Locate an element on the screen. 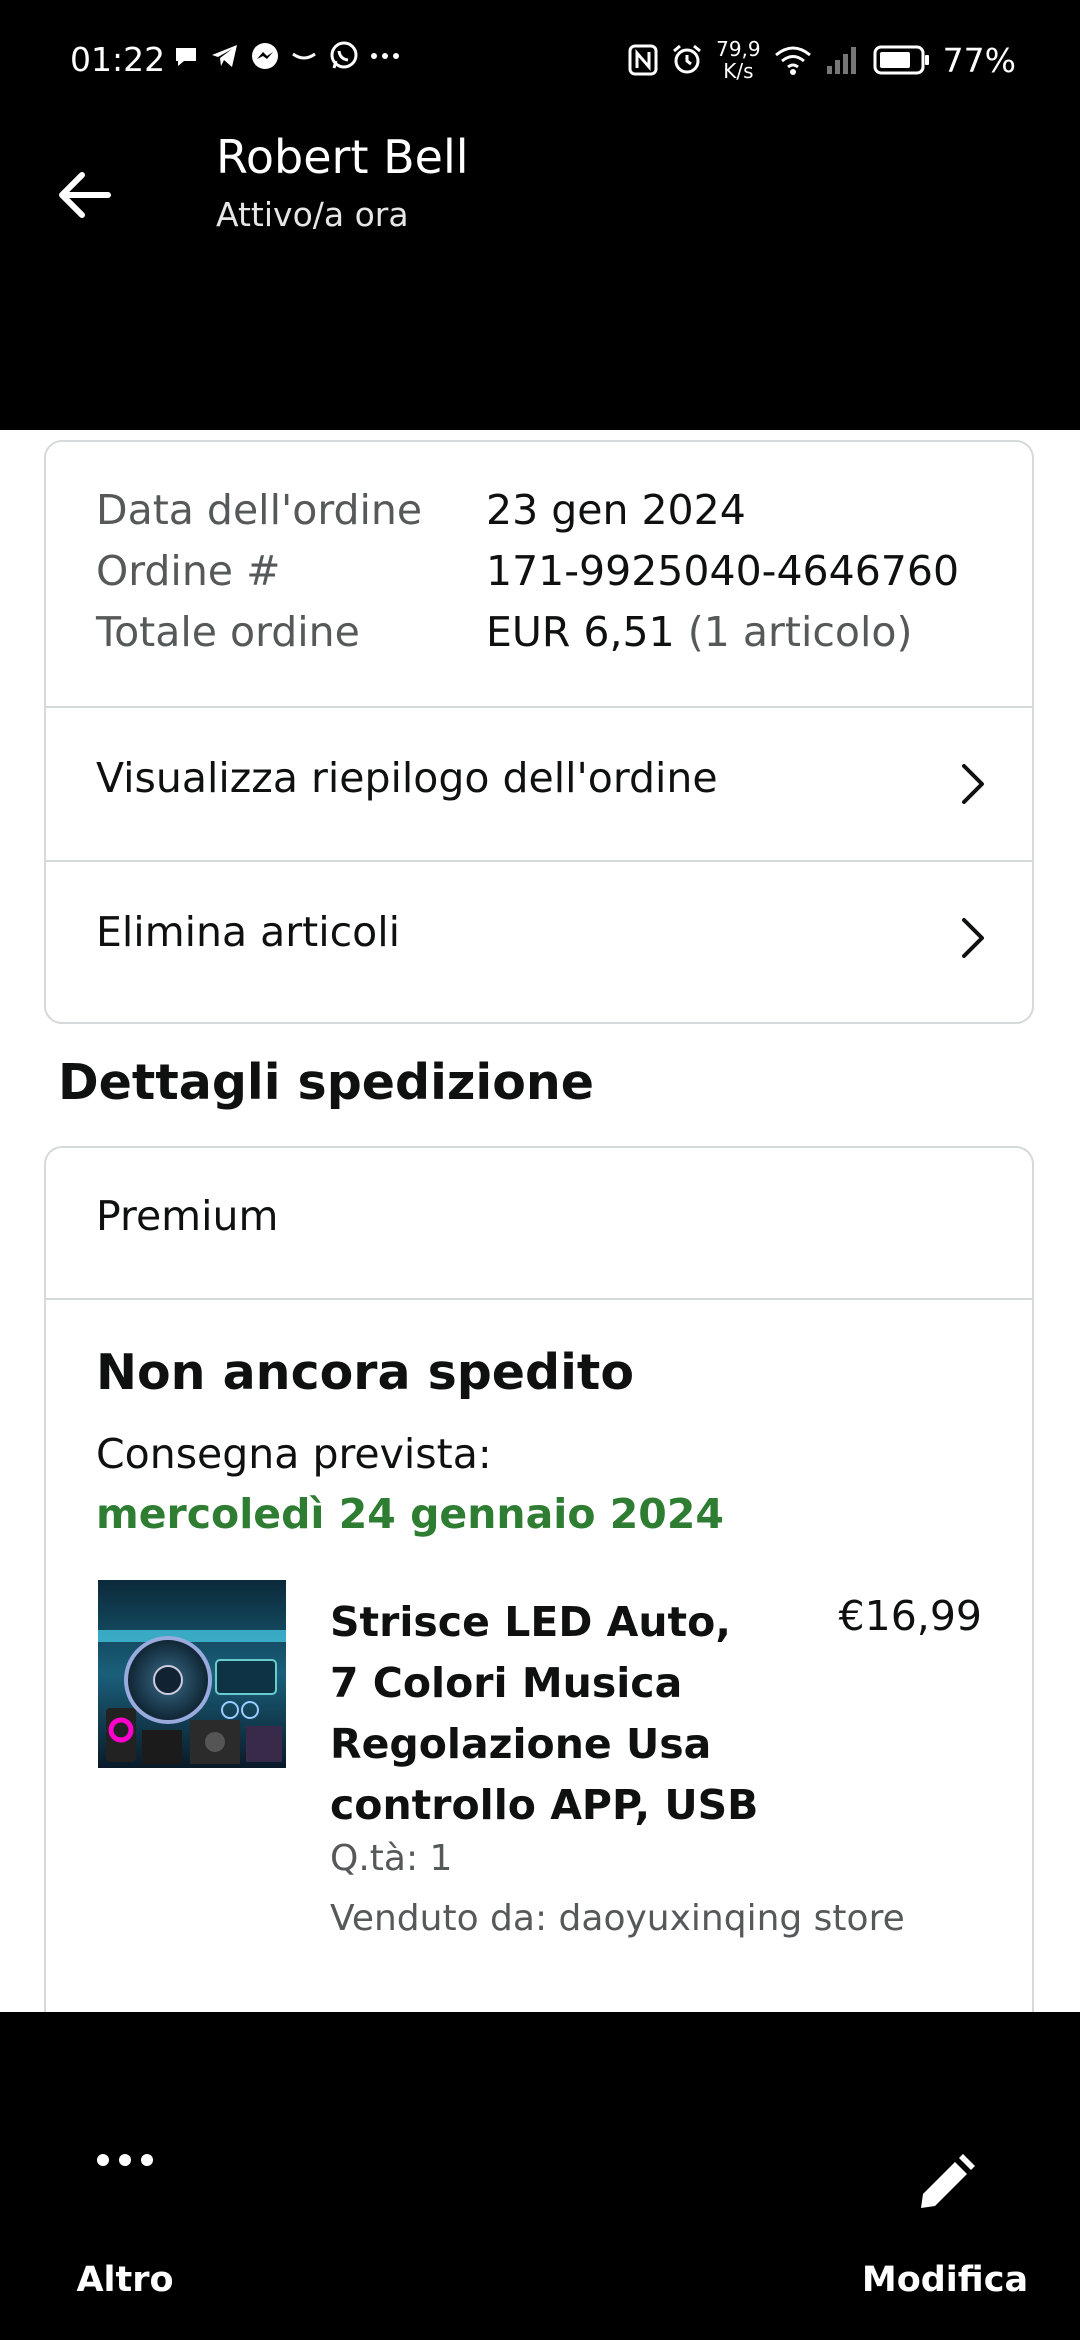  view-order-summary-link: Visualizza riepilogo dell'ordine is located at coordinates (539, 784).